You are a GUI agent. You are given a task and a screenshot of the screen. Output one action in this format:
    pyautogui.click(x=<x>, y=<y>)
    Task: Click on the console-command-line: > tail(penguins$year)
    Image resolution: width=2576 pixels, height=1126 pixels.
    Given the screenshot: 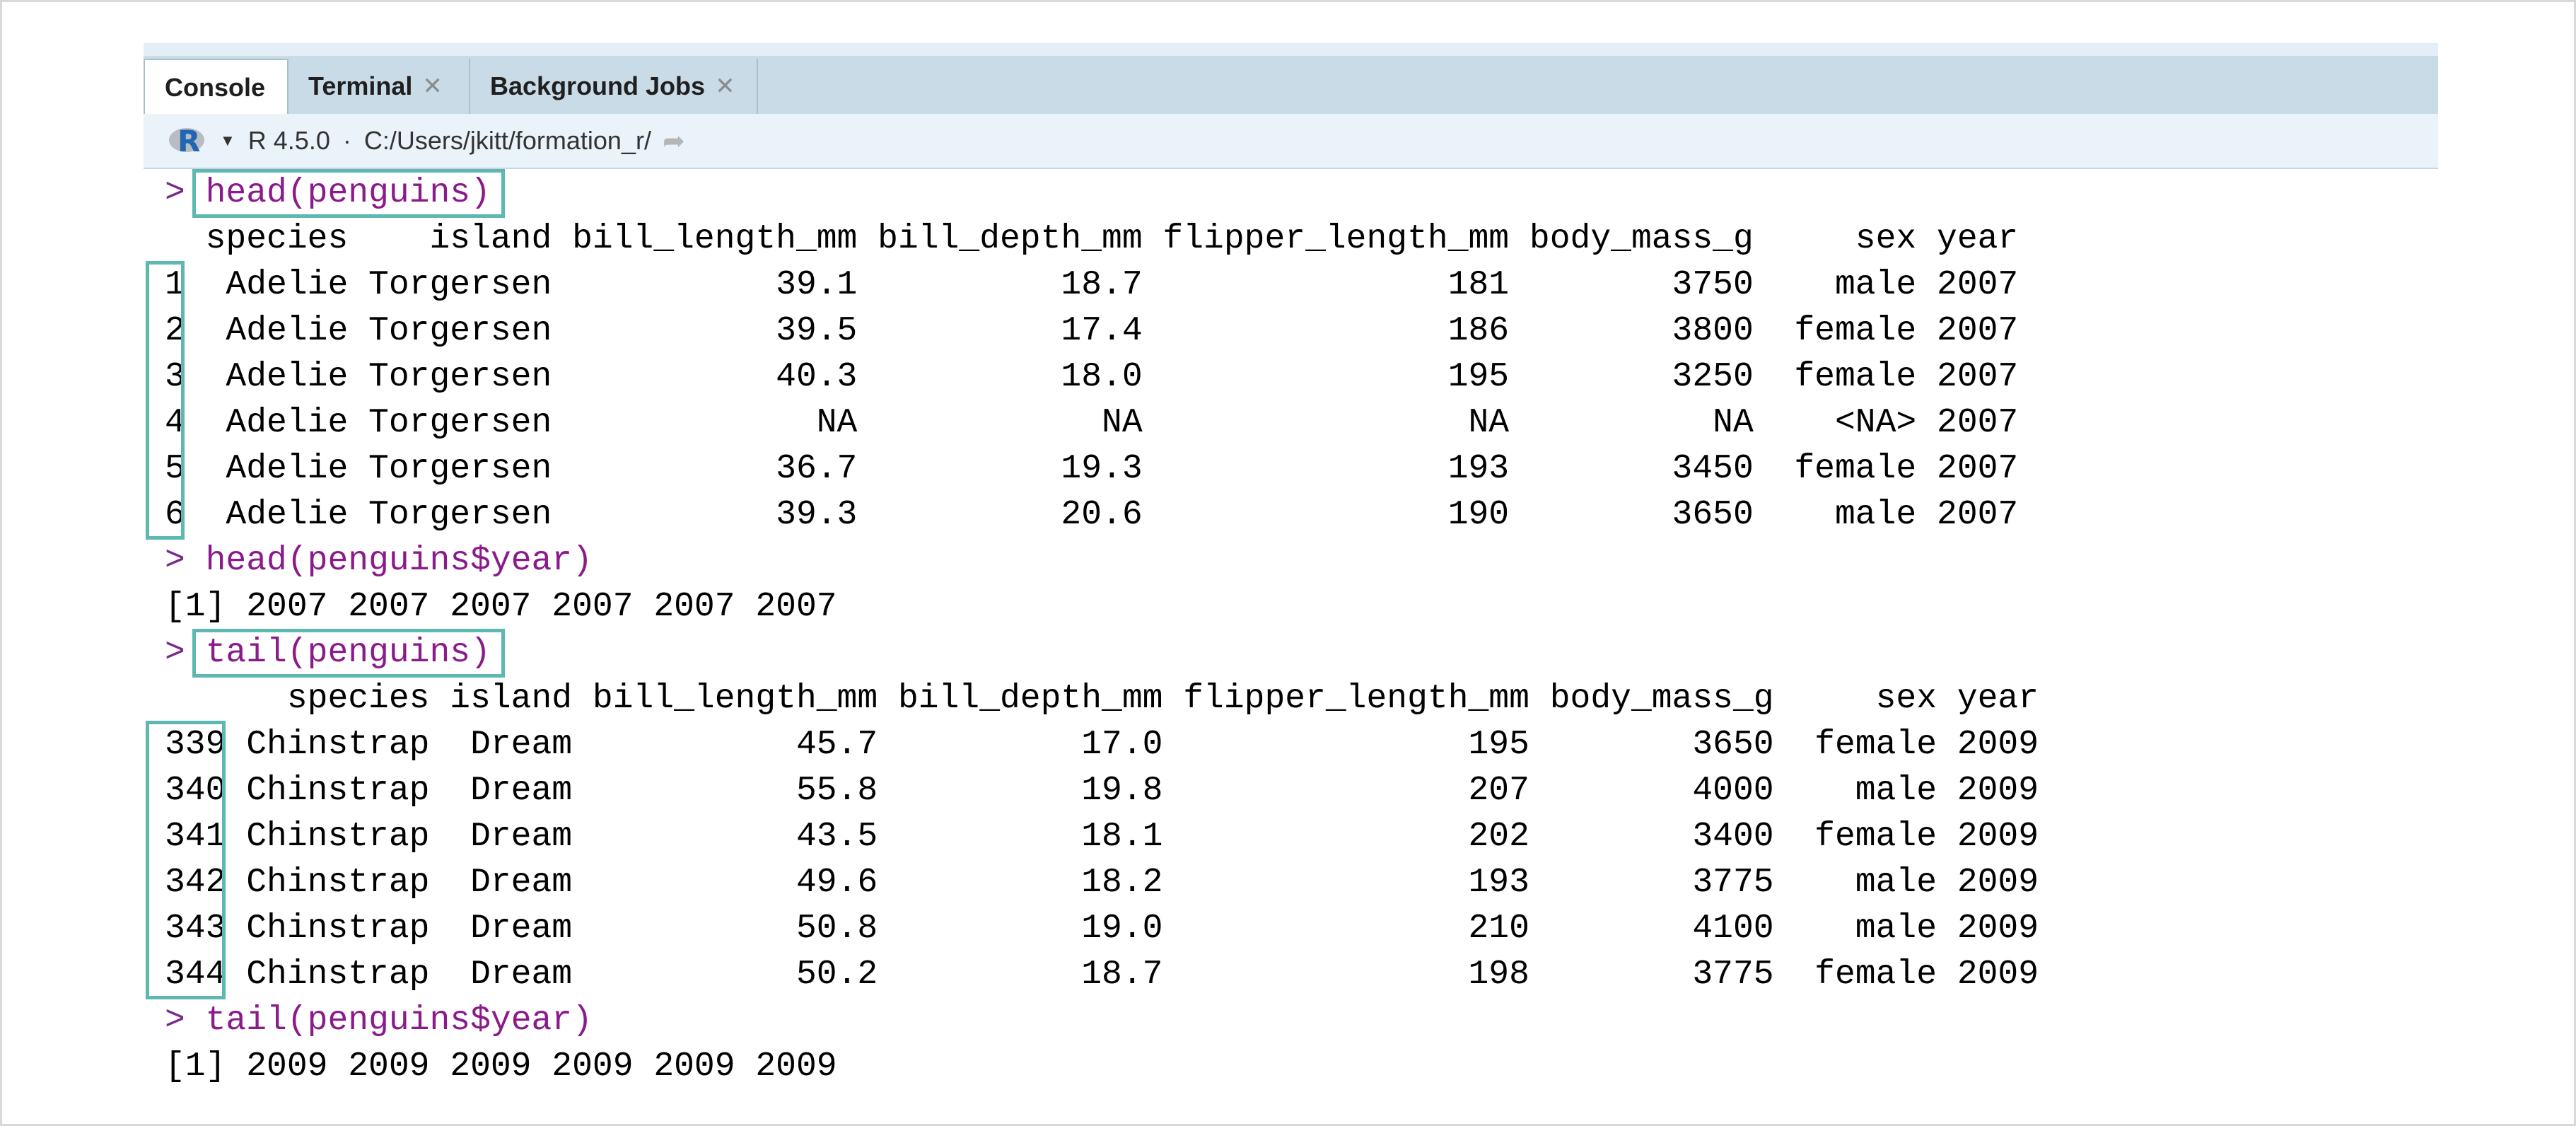 What is the action you would take?
    pyautogui.click(x=379, y=1021)
    